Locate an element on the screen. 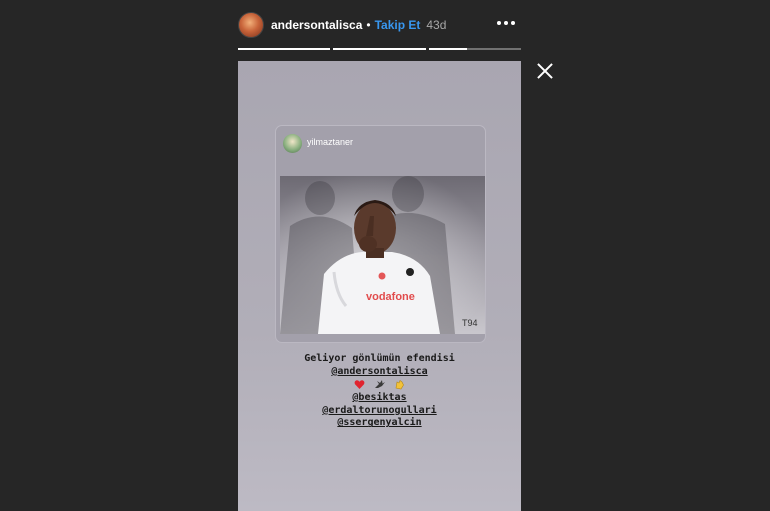 The width and height of the screenshot is (770, 511). caption-line: Geliyor gönlümün efendisi is located at coordinates (379, 358).